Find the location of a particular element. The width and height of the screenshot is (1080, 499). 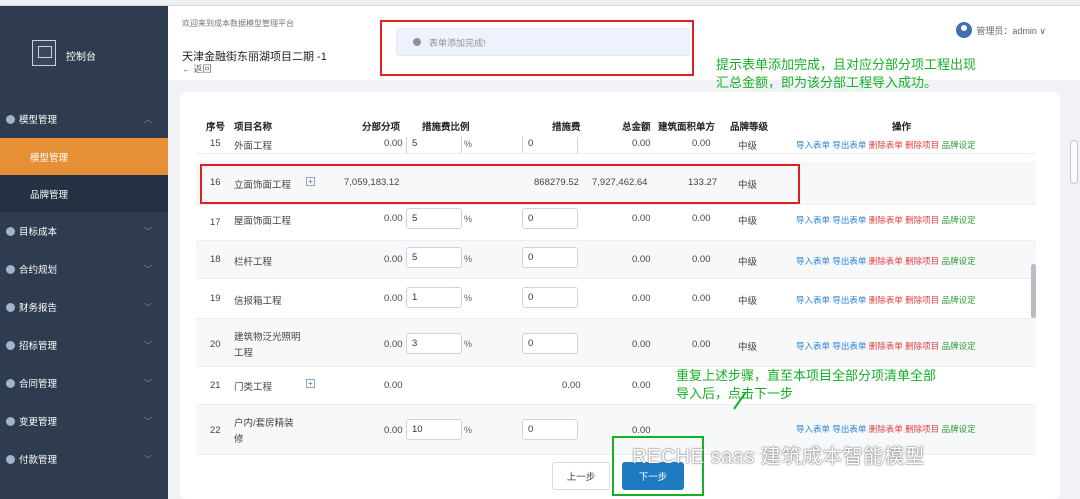

menu-bidding: 招标管理 ﹀ is located at coordinates (84, 345).